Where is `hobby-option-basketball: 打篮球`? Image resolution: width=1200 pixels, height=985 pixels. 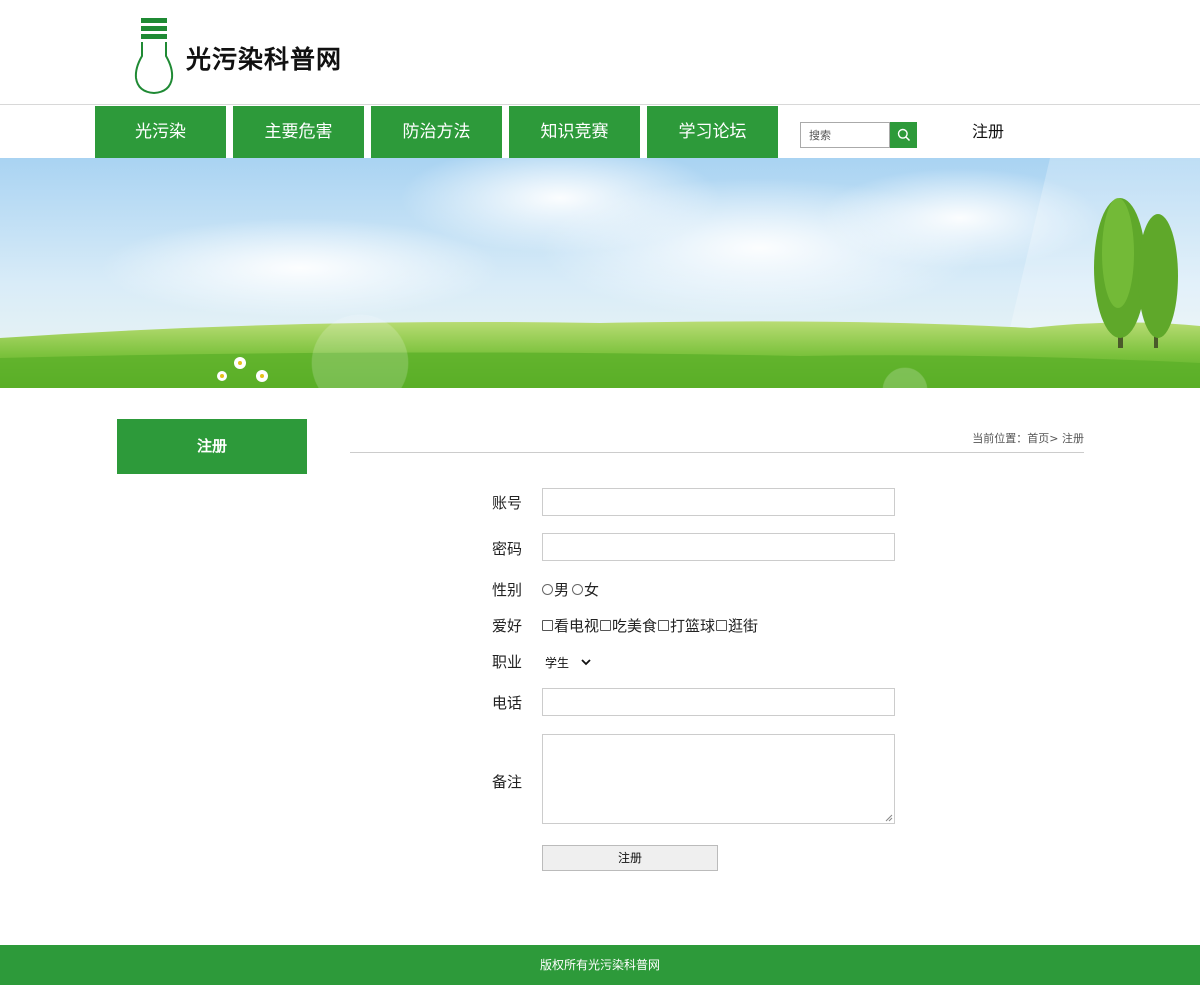
hobby-option-basketball: 打篮球 is located at coordinates (686, 625).